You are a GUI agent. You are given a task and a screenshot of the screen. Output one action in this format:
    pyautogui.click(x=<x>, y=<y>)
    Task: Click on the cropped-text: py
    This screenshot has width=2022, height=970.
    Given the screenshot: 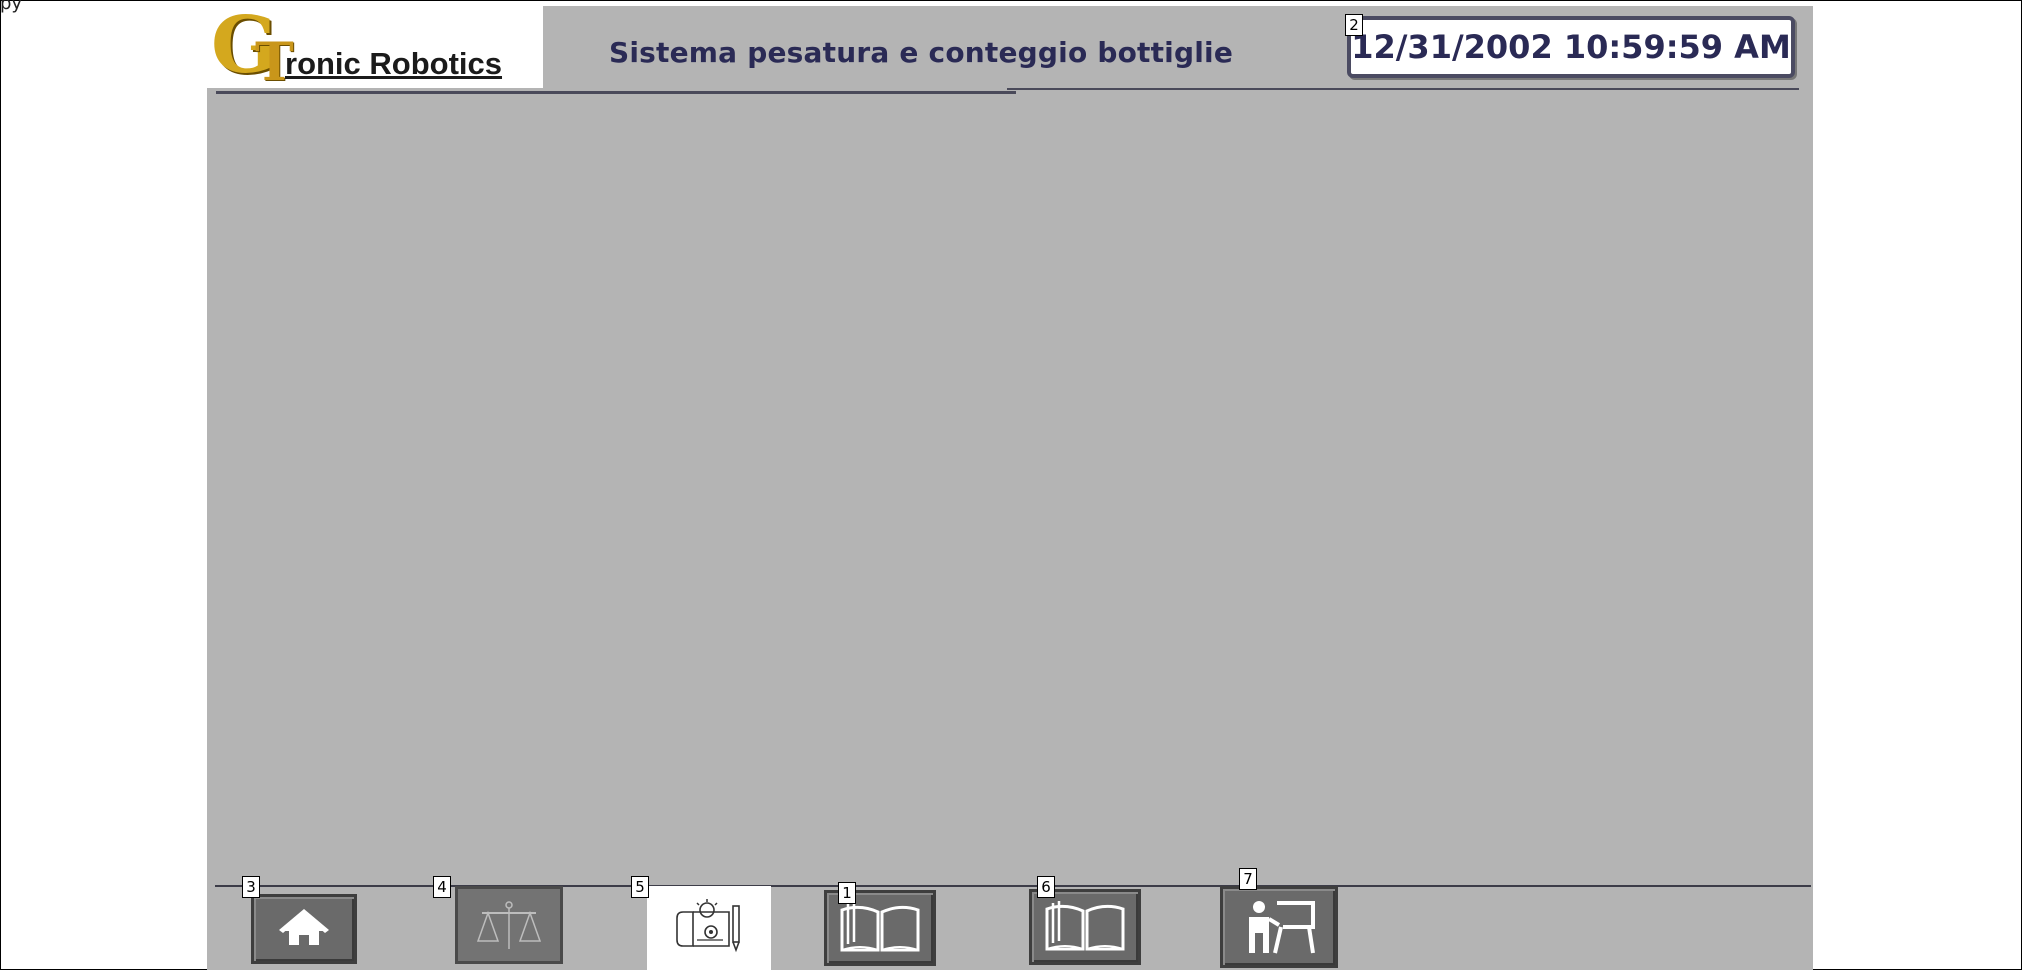 What is the action you would take?
    pyautogui.click(x=11, y=7)
    